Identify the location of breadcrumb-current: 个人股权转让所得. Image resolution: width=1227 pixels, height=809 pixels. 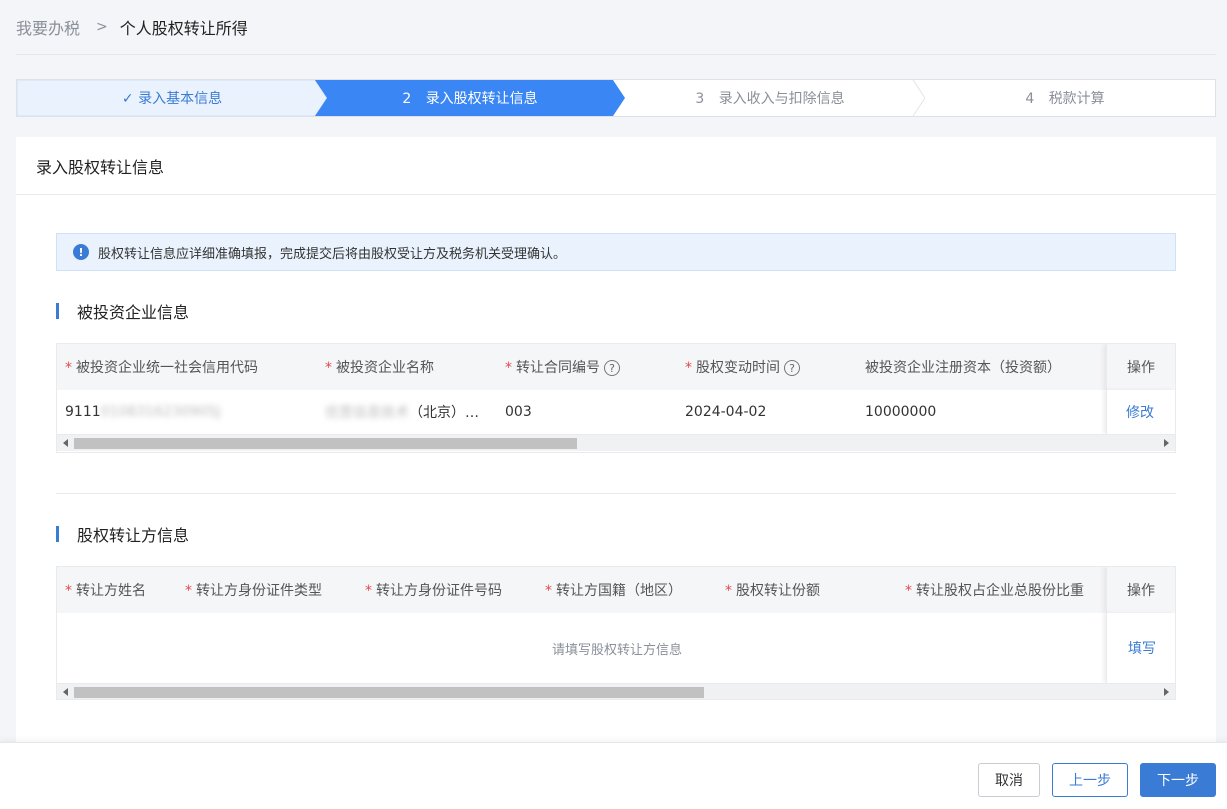
(183, 28).